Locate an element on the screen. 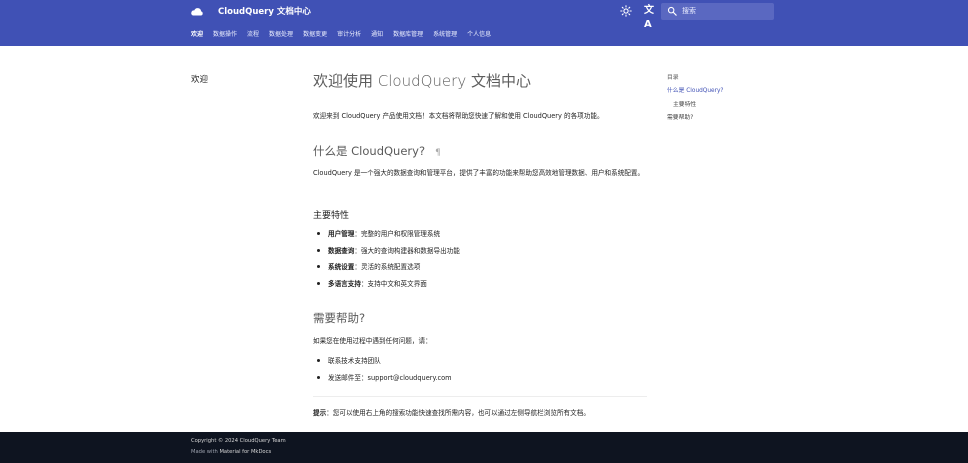 The width and height of the screenshot is (968, 463). tab-audit-analysis: 审计分析 is located at coordinates (349, 35).